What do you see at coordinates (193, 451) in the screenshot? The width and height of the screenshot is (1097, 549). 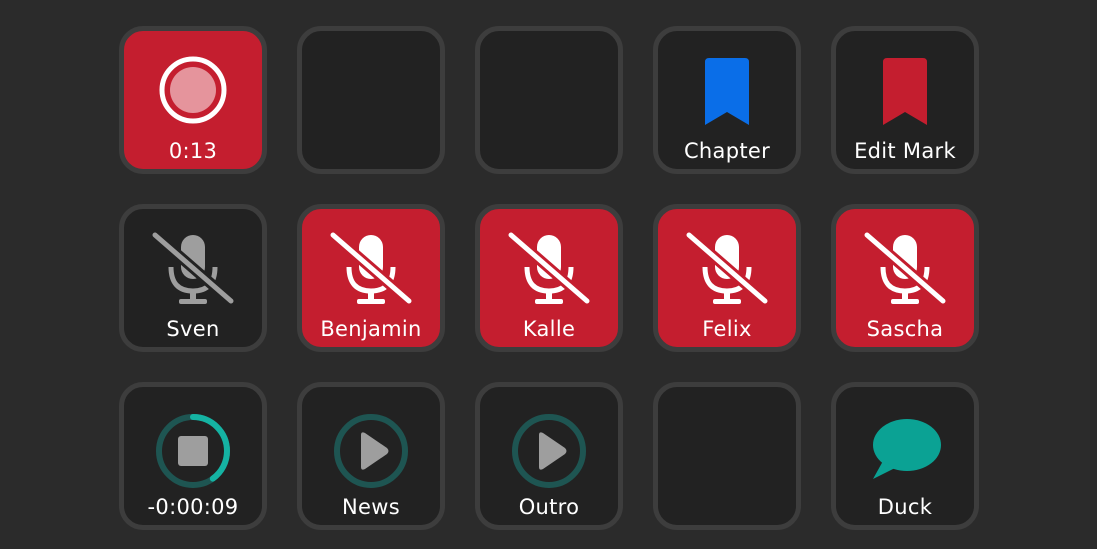 I see `stop-icon` at bounding box center [193, 451].